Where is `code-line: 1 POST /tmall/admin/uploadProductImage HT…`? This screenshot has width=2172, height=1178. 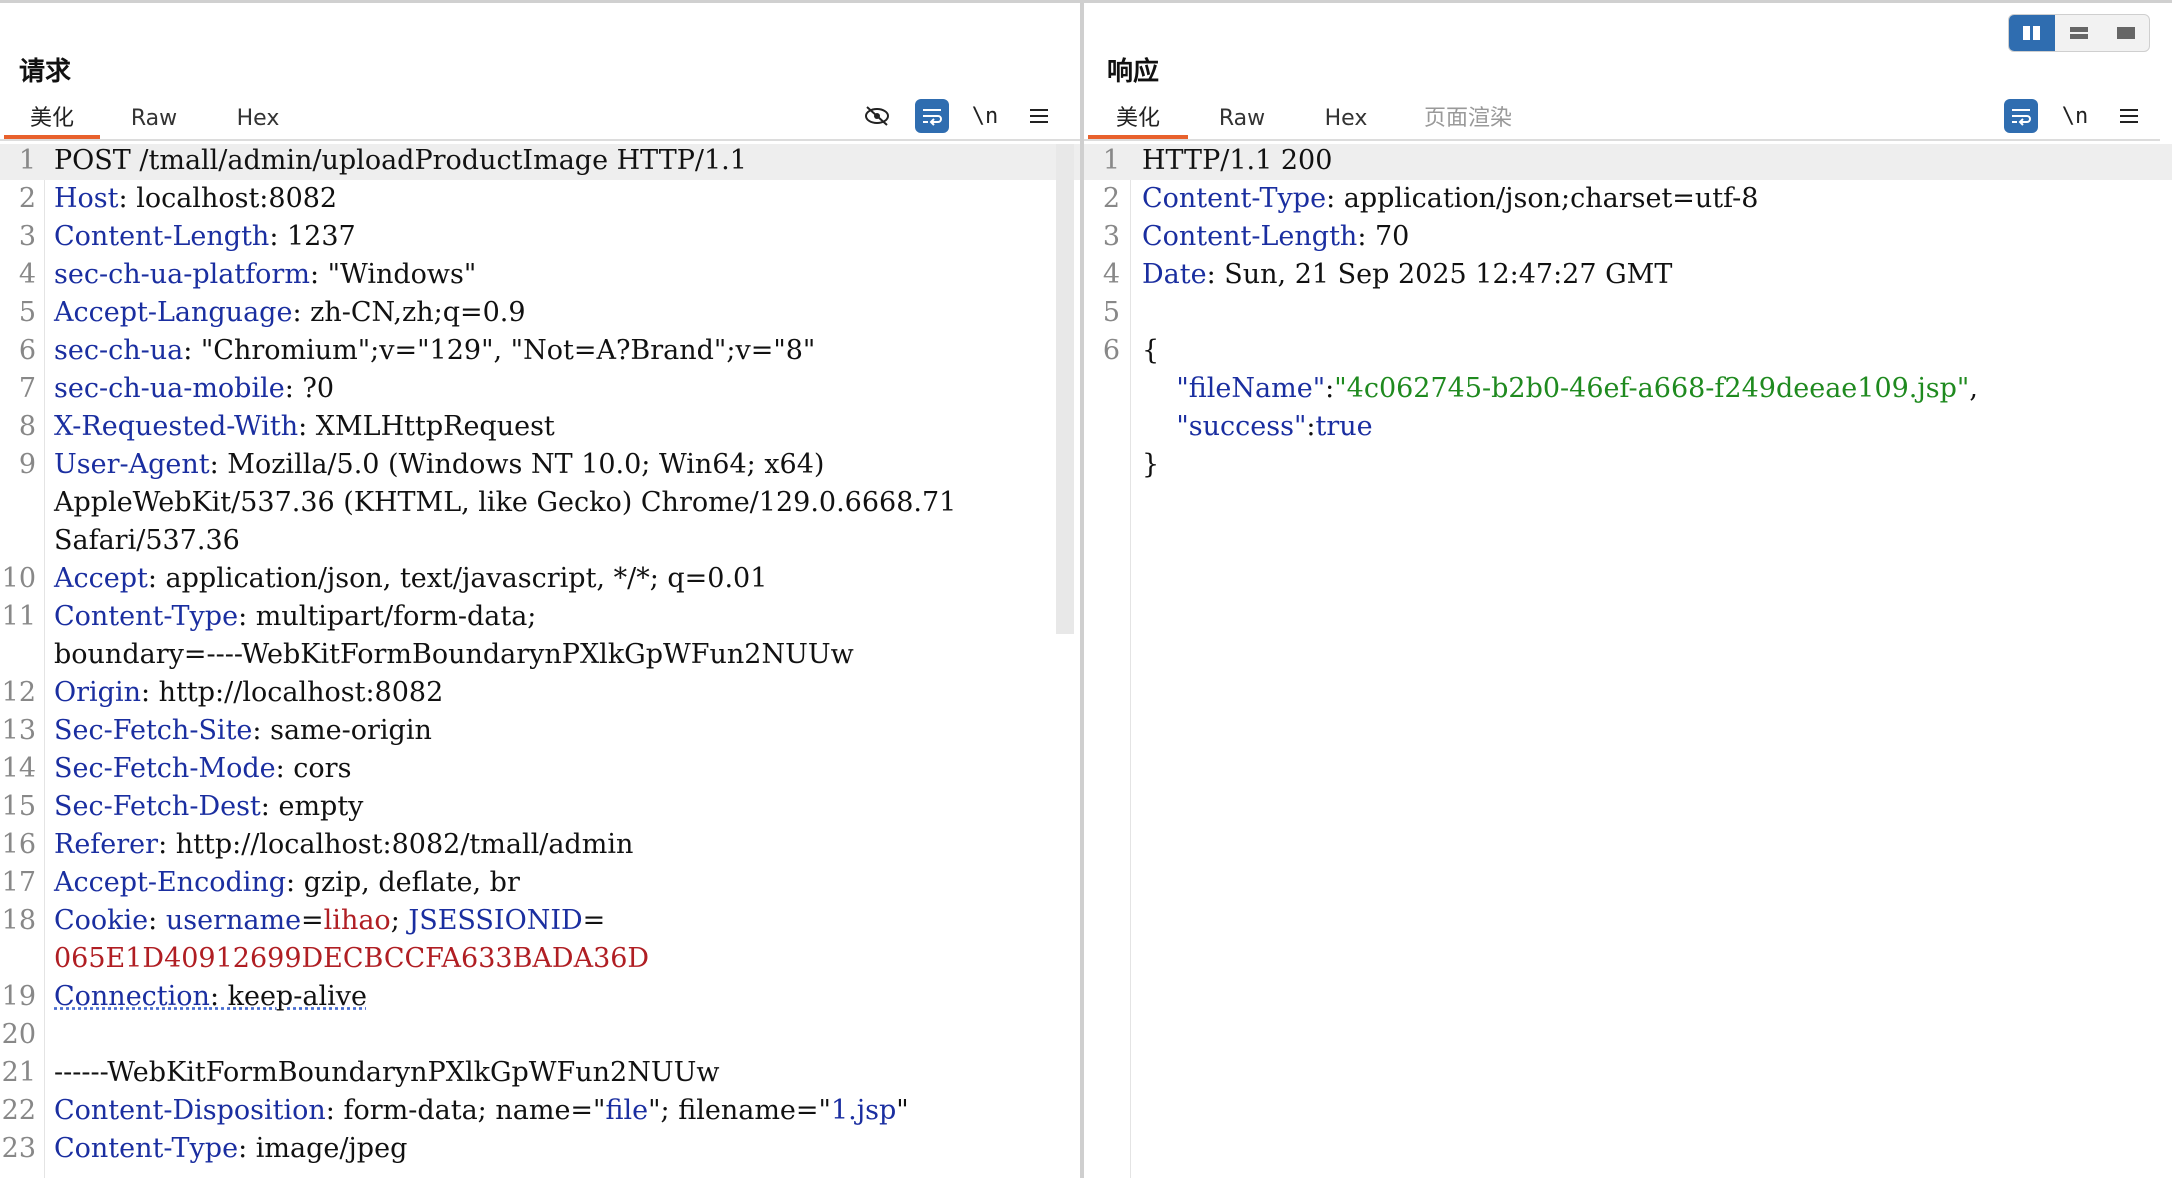 code-line: 1 POST /tmall/admin/uploadProductImage HT… is located at coordinates (540, 162).